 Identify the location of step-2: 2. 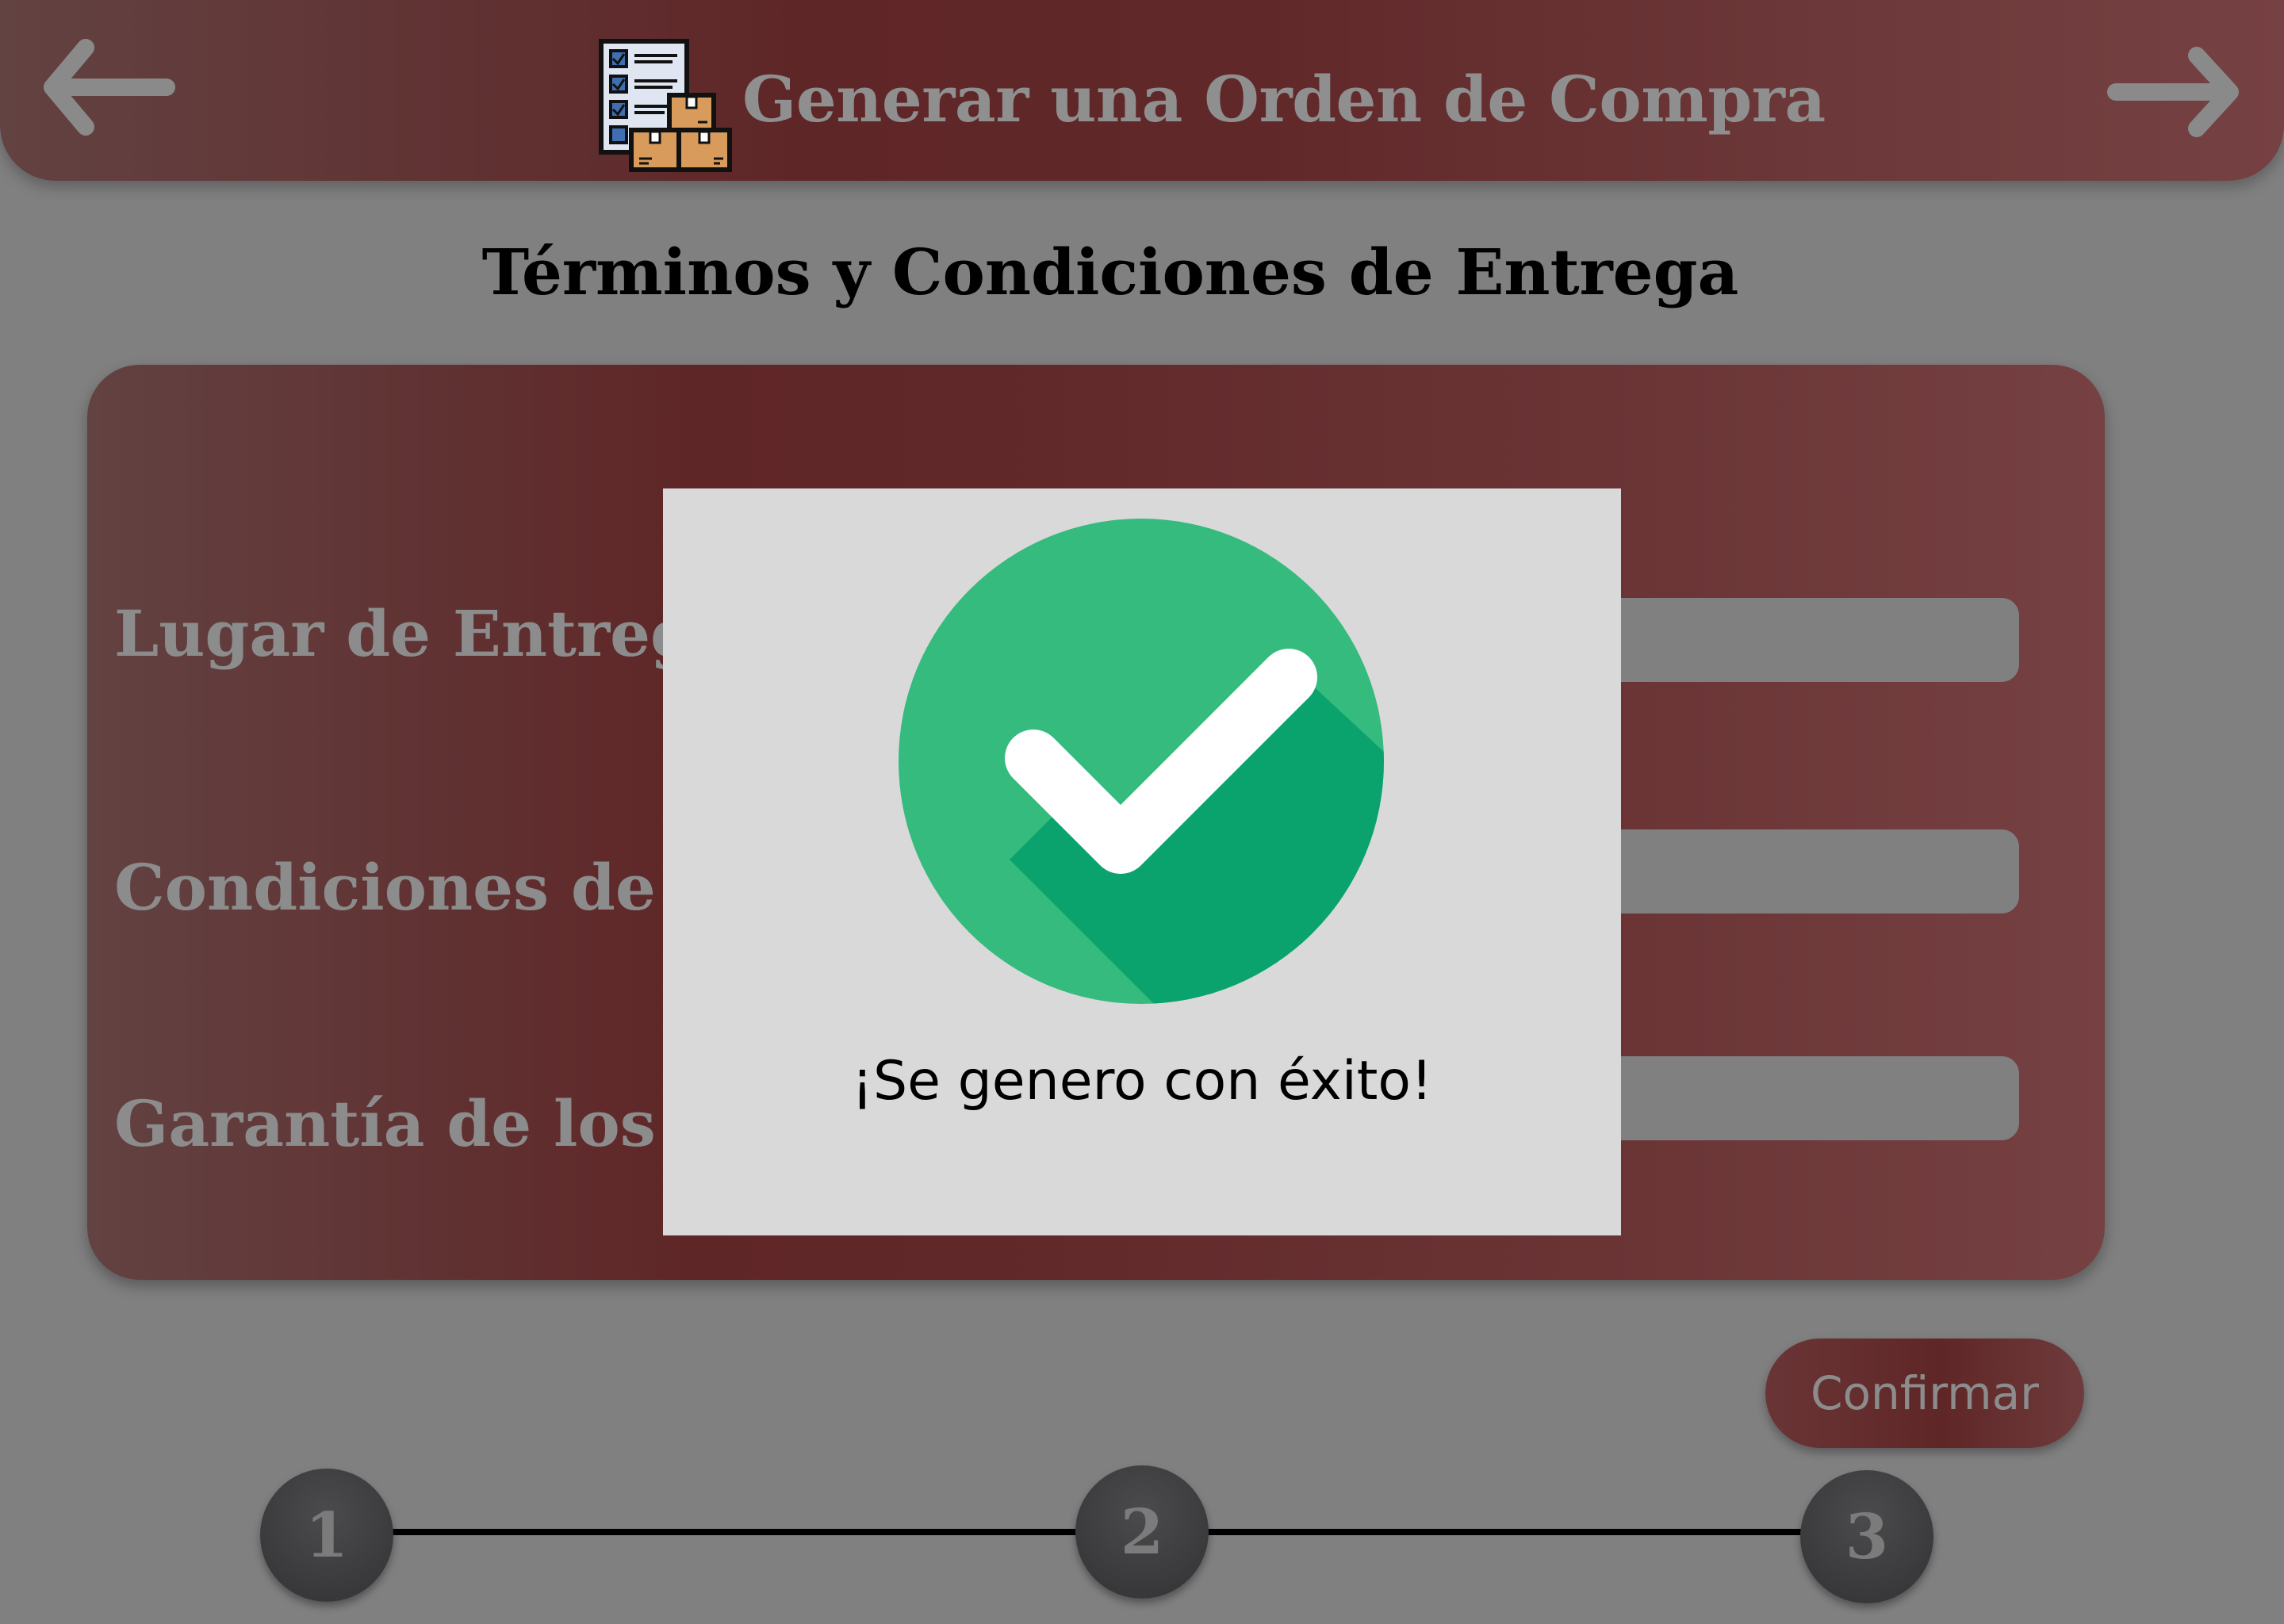
(1142, 1532).